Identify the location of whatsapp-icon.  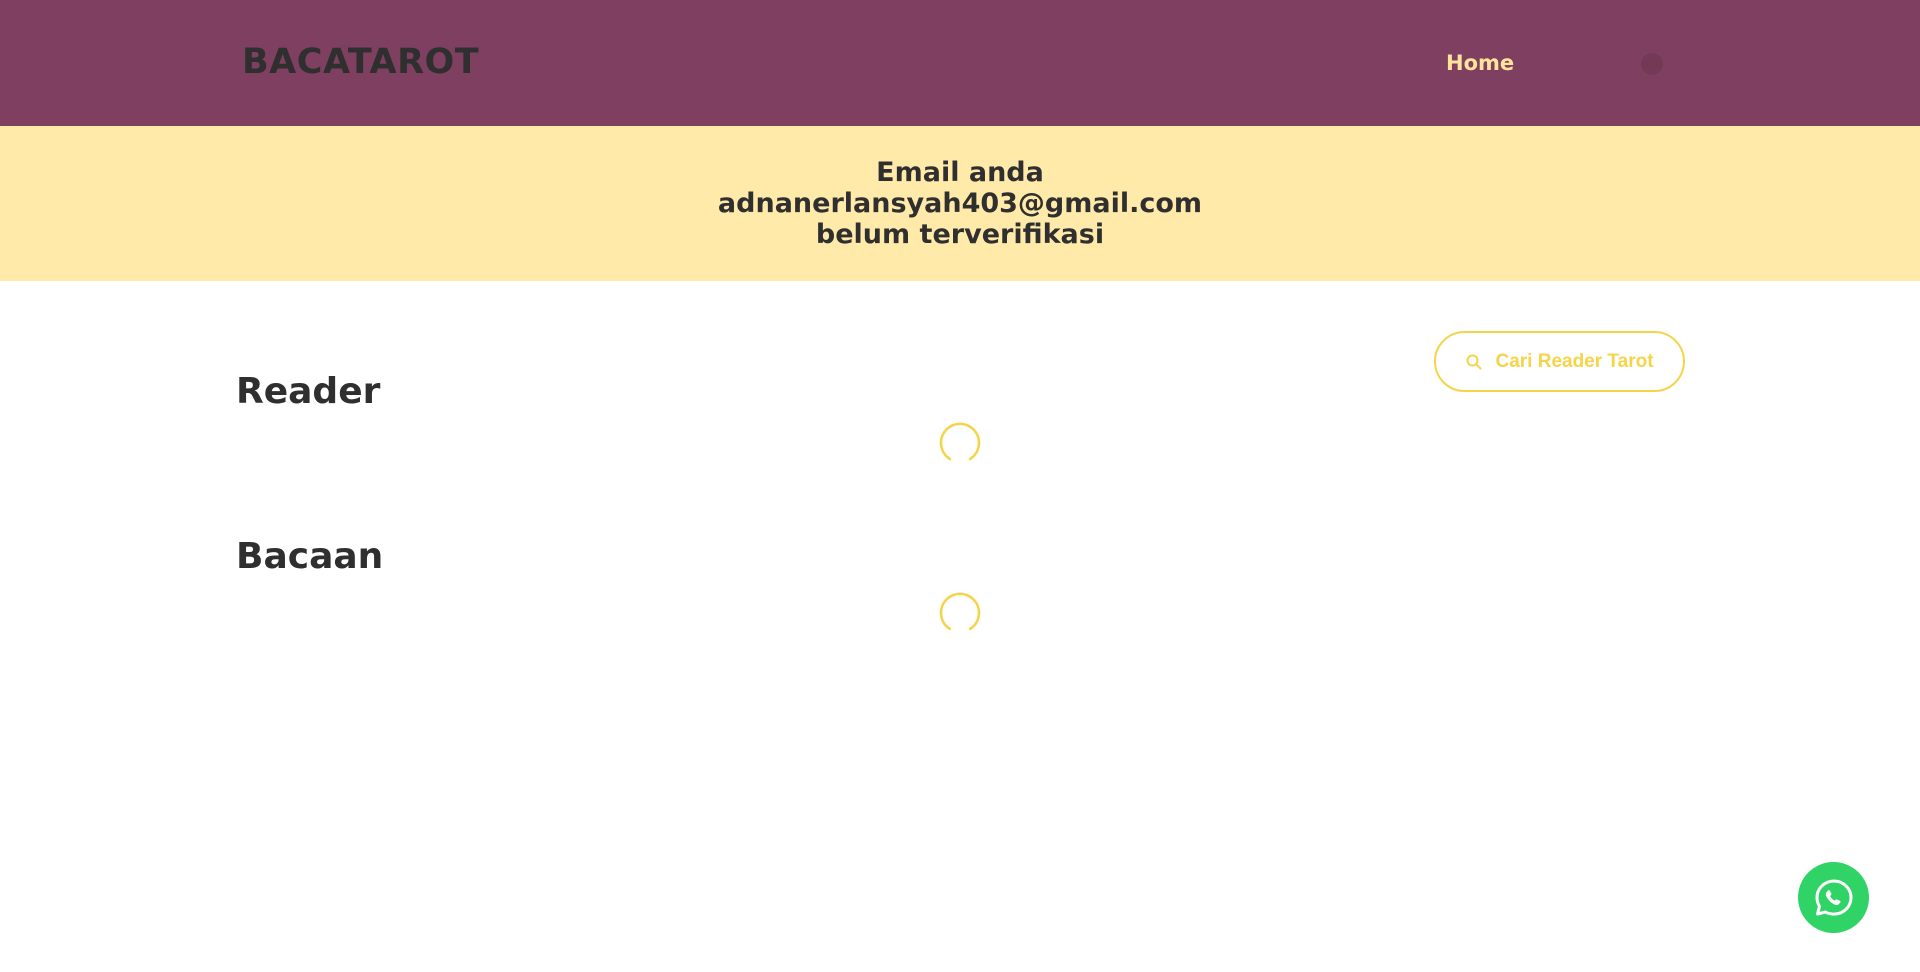
(1834, 898).